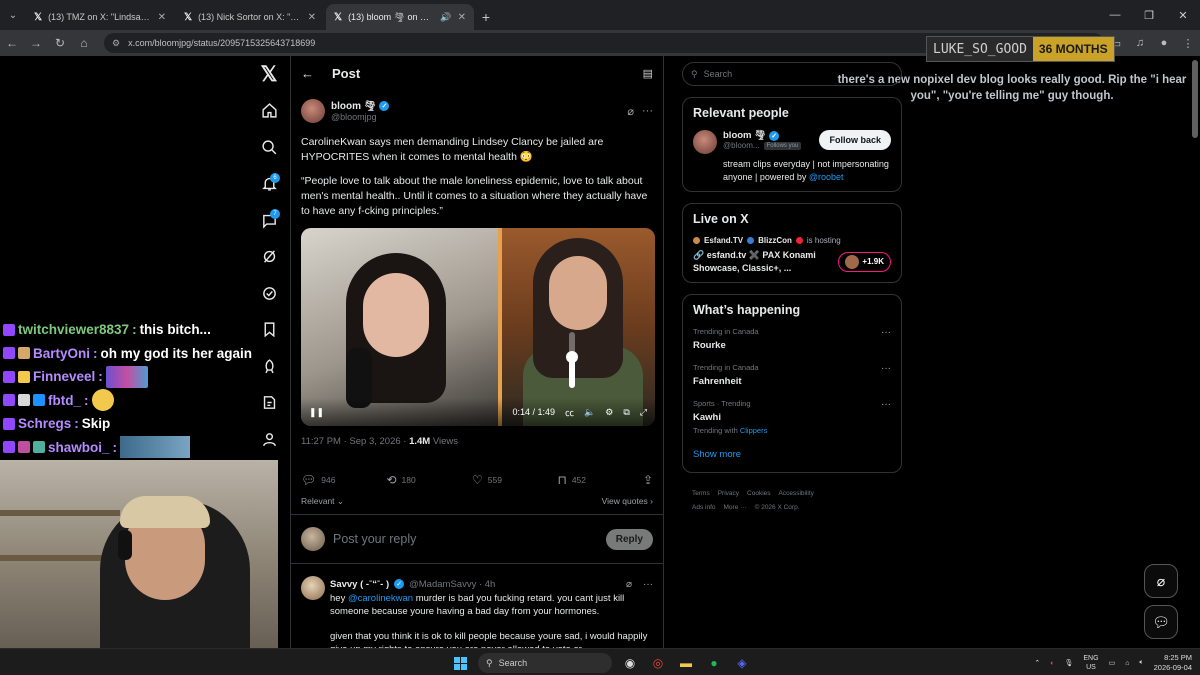 The image size is (1200, 675). I want to click on x-logo-icon: 𝕏, so click(269, 74).